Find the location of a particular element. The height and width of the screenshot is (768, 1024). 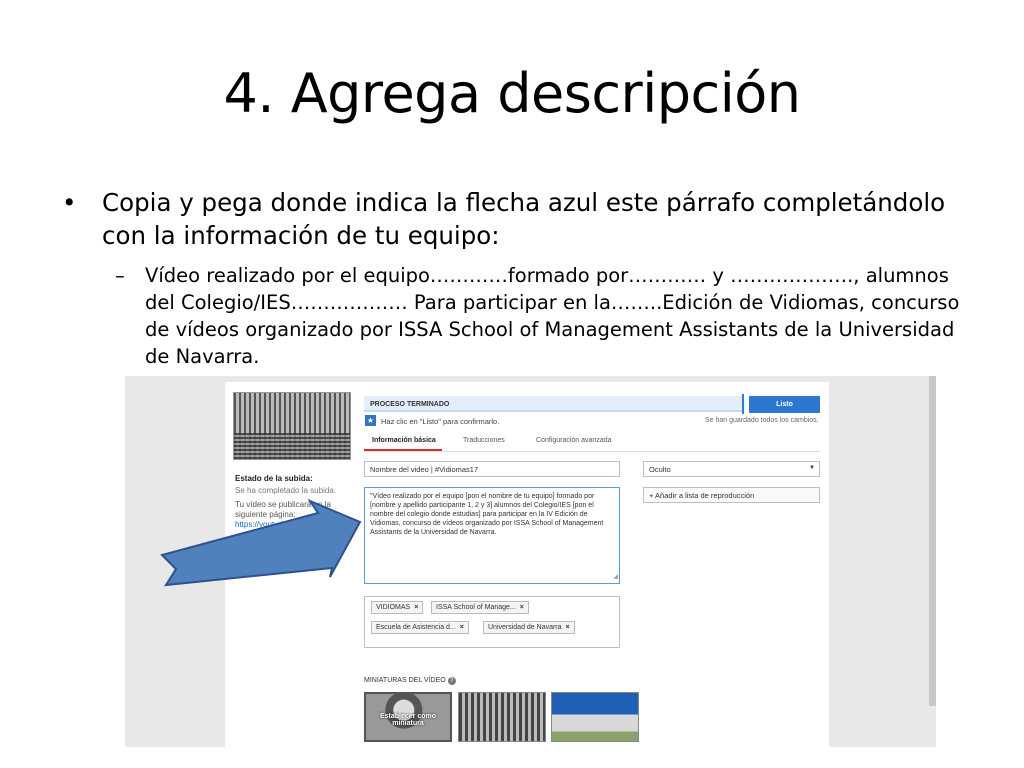

tag-chip: VIDIOMAS × is located at coordinates (397, 607).